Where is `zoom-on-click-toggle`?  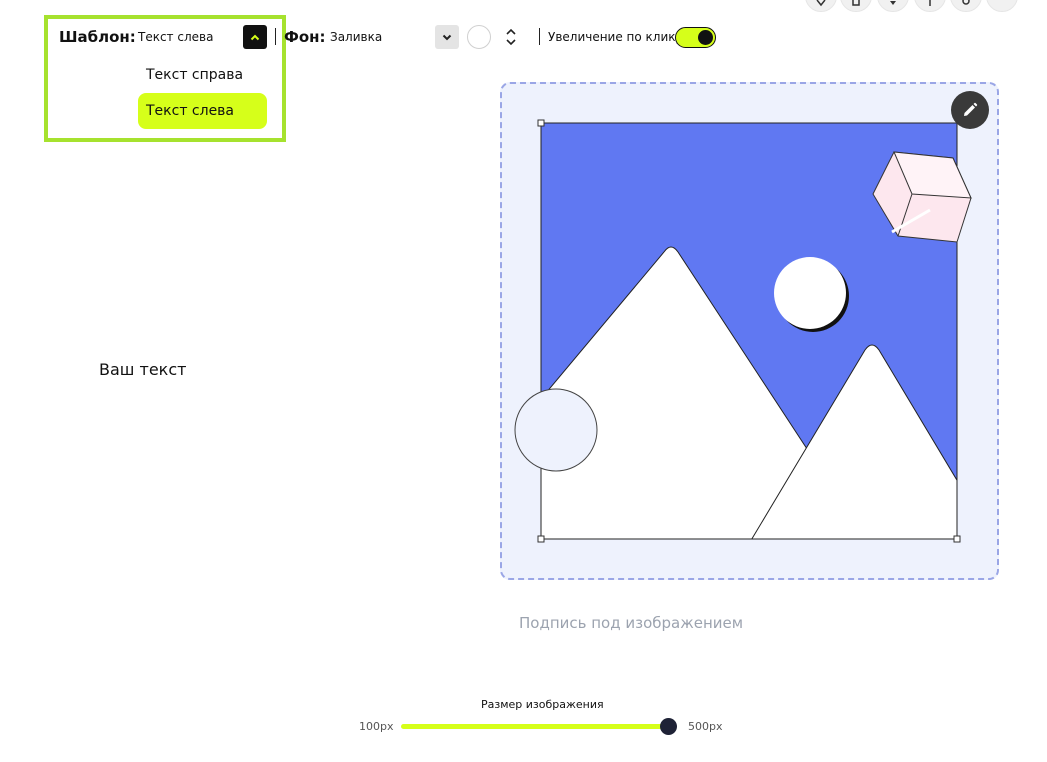 zoom-on-click-toggle is located at coordinates (695, 37).